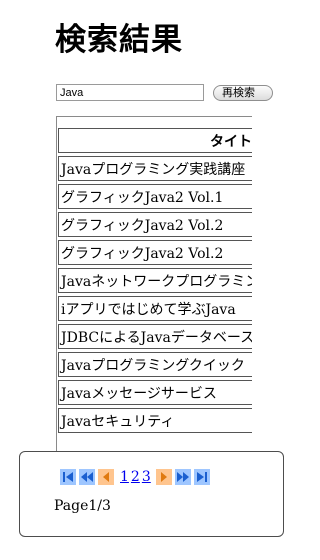  I want to click on pagination-panel: 1 2 3 Page1/3, so click(151, 494).